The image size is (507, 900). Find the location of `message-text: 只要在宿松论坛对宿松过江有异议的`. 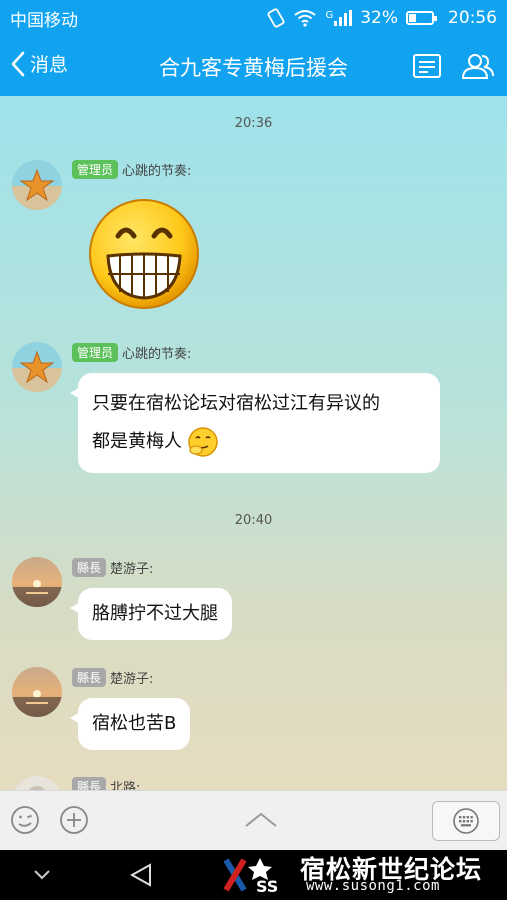

message-text: 只要在宿松论坛对宿松过江有异议的 is located at coordinates (236, 403).